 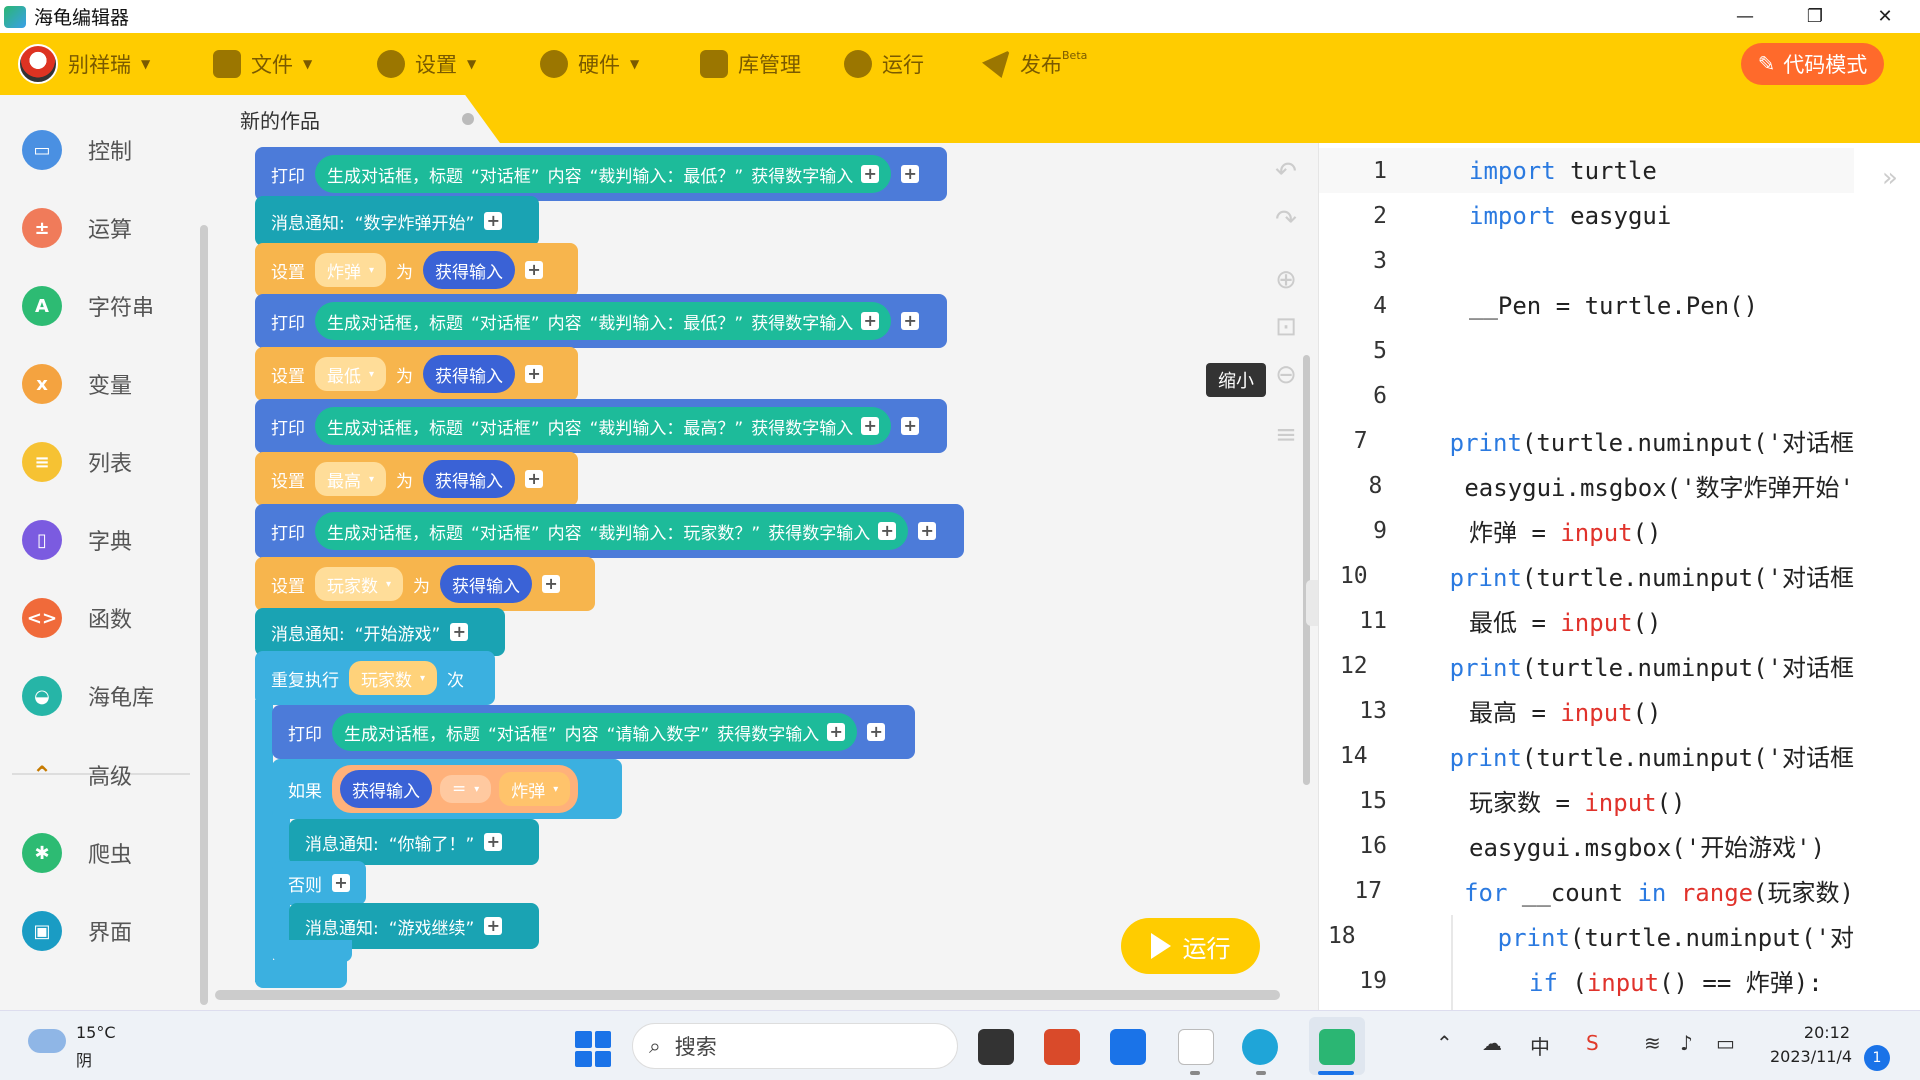 I want to click on sidebar-item-dicts: ▯ 字典, so click(x=77, y=540).